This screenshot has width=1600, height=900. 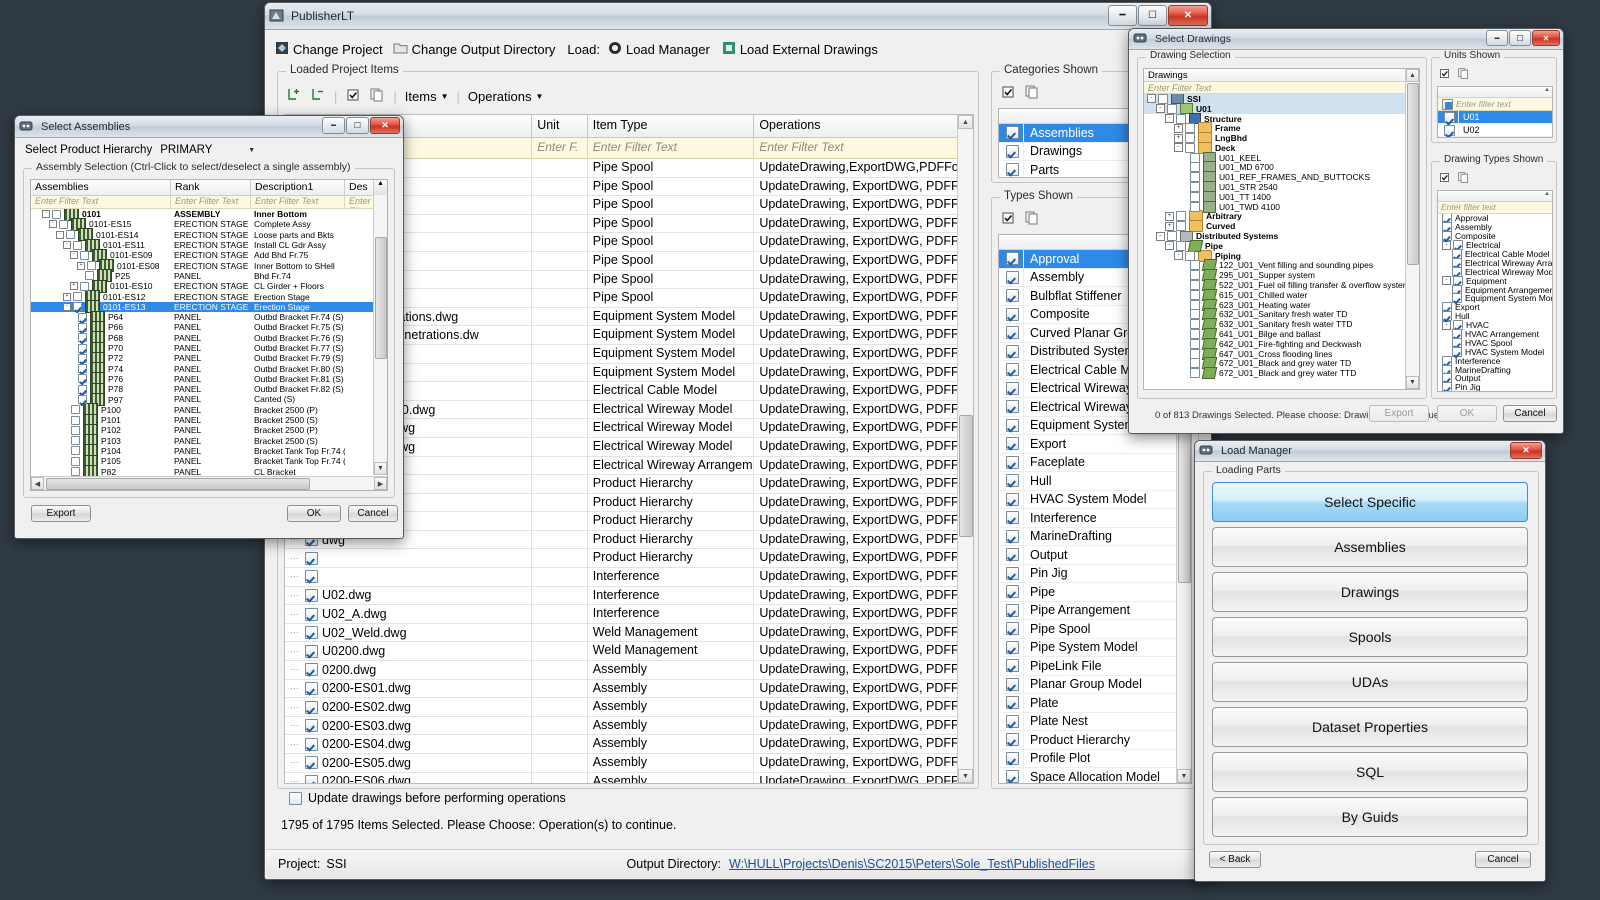 What do you see at coordinates (298, 202) in the screenshot?
I see `filter-description1: Enter Filter Text` at bounding box center [298, 202].